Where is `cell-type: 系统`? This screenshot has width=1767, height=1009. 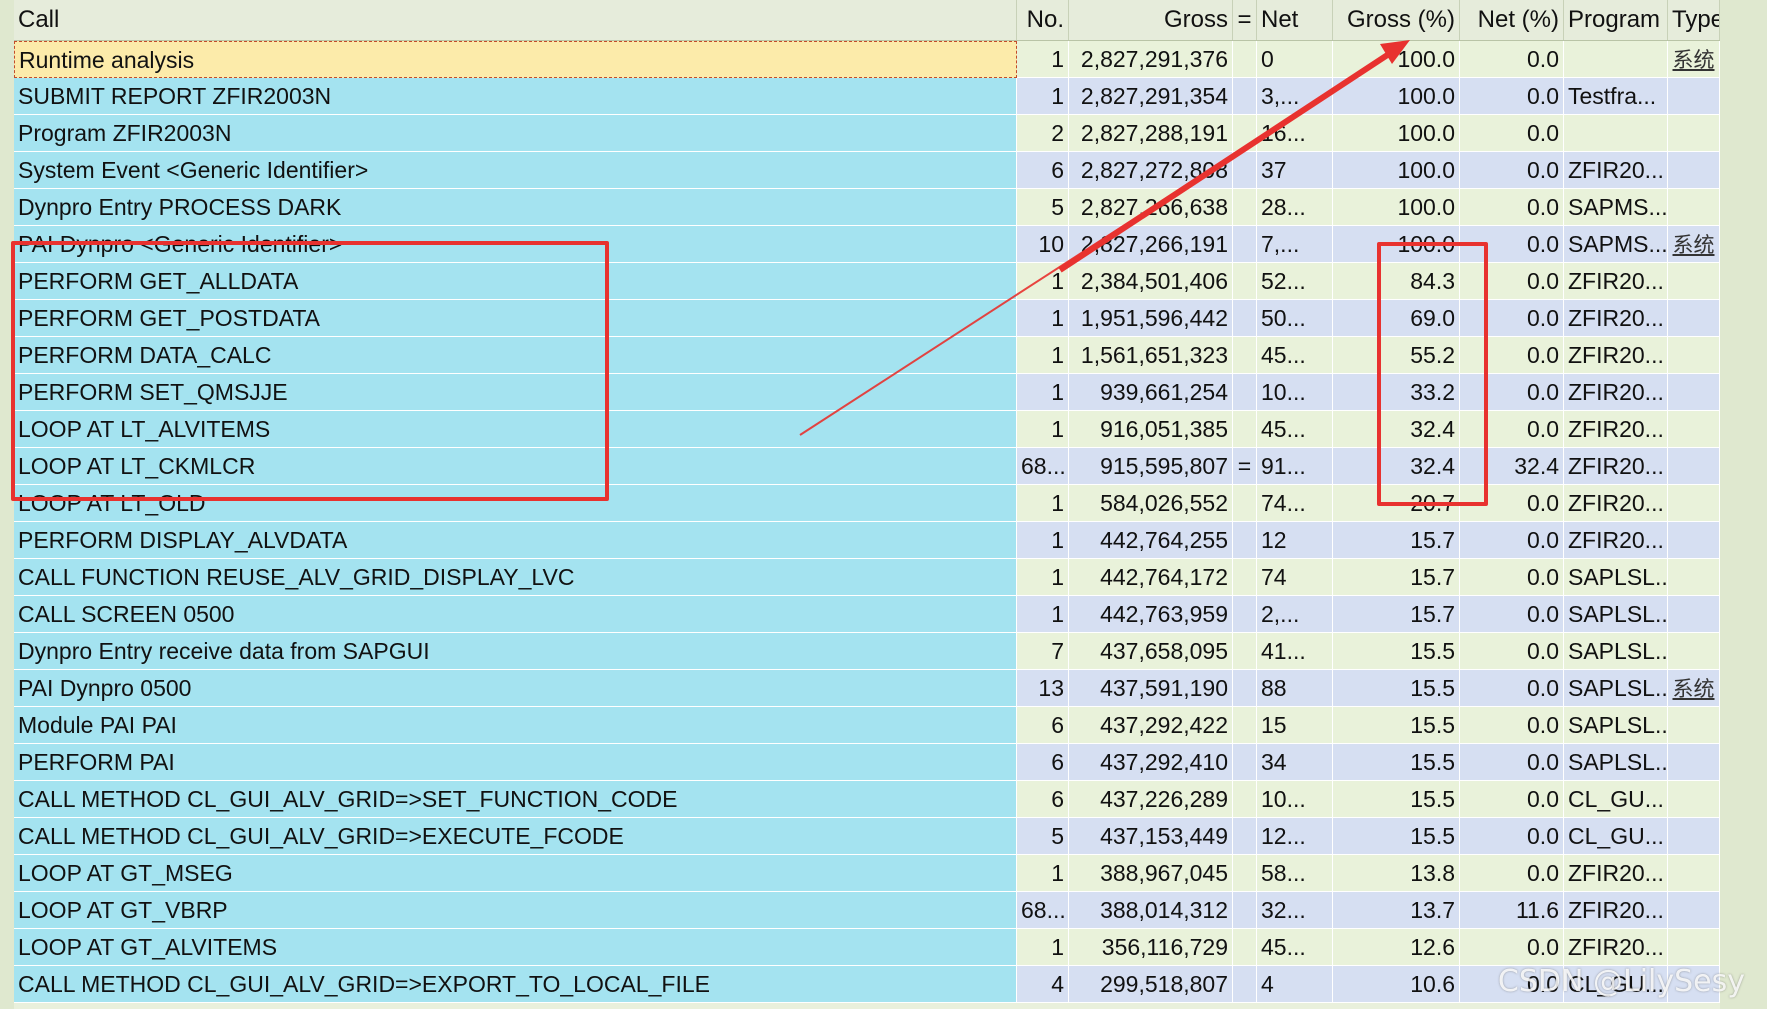 cell-type: 系统 is located at coordinates (1694, 59).